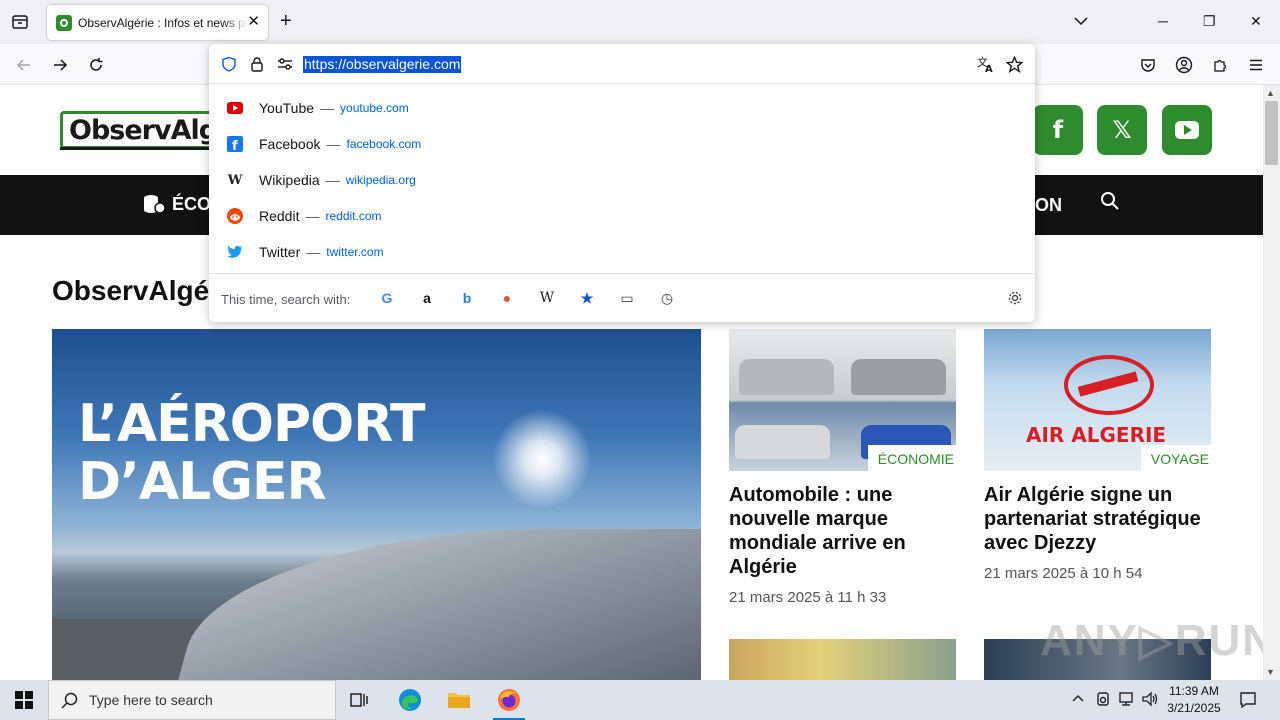  What do you see at coordinates (1220, 65) in the screenshot?
I see `extensions-button` at bounding box center [1220, 65].